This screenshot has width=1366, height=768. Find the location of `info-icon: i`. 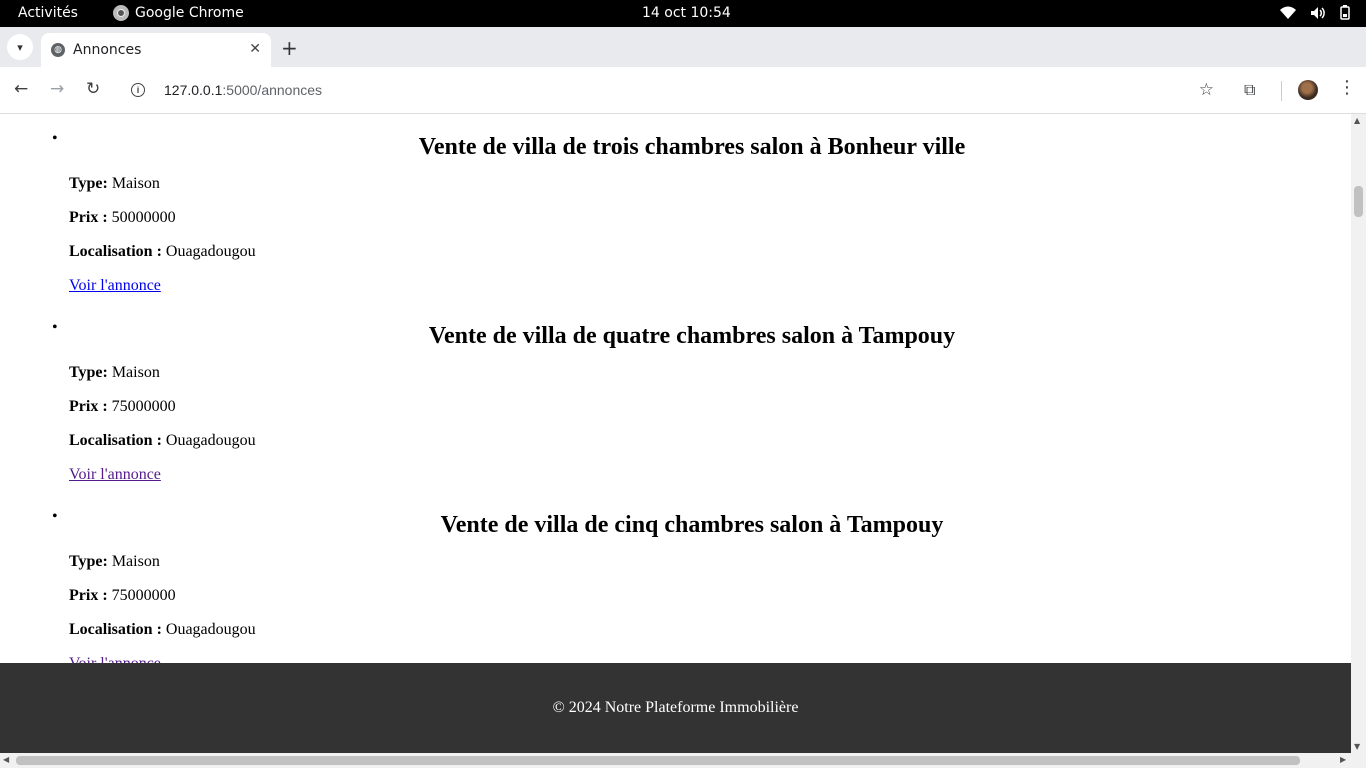

info-icon: i is located at coordinates (138, 90).